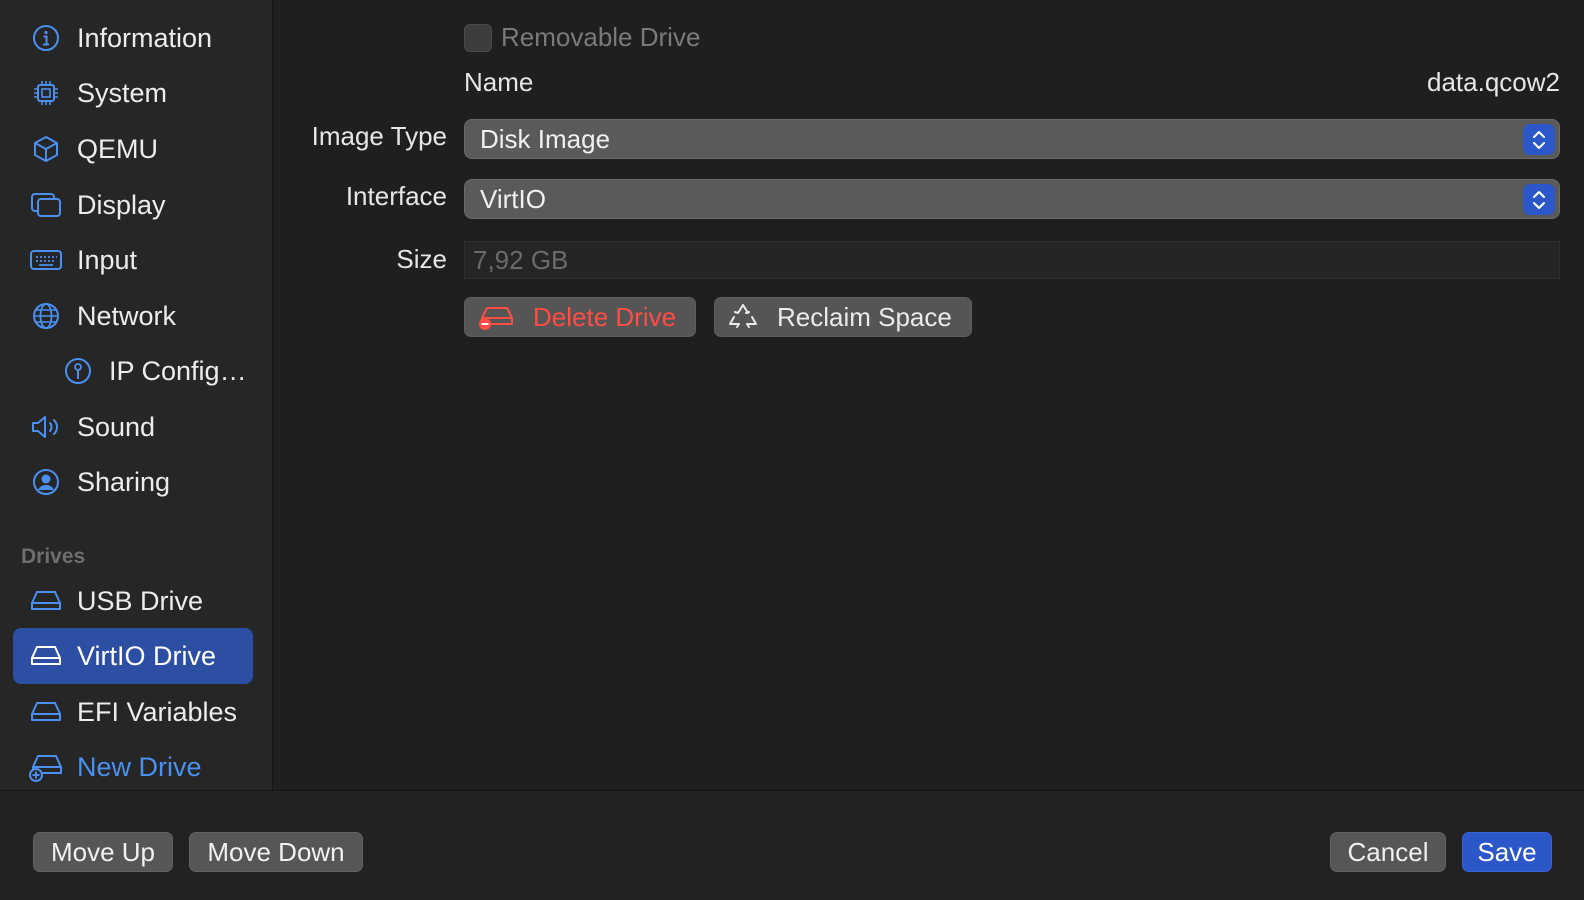 This screenshot has height=900, width=1584. I want to click on cpu-chip-icon, so click(46, 93).